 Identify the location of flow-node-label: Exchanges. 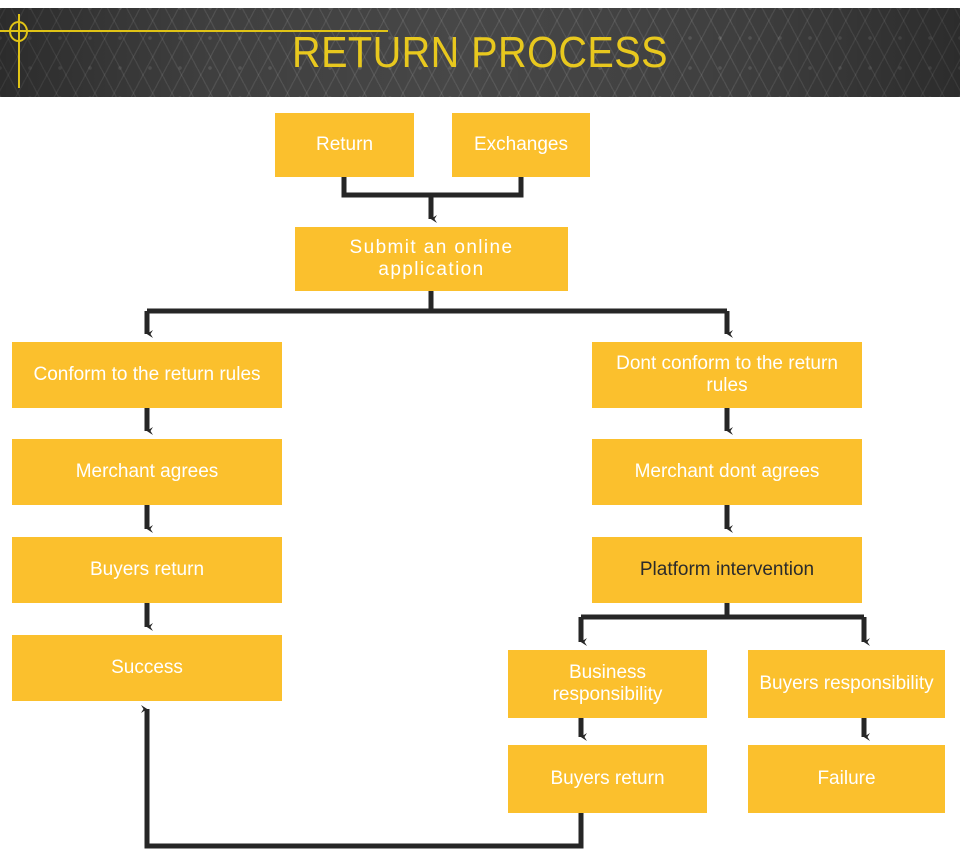
(520, 144).